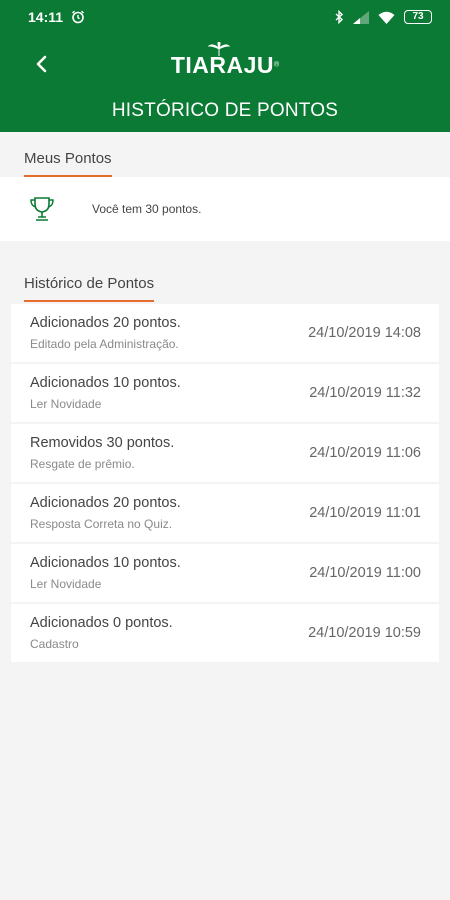  I want to click on history-item-date: 24/10/2019 14:08, so click(364, 333).